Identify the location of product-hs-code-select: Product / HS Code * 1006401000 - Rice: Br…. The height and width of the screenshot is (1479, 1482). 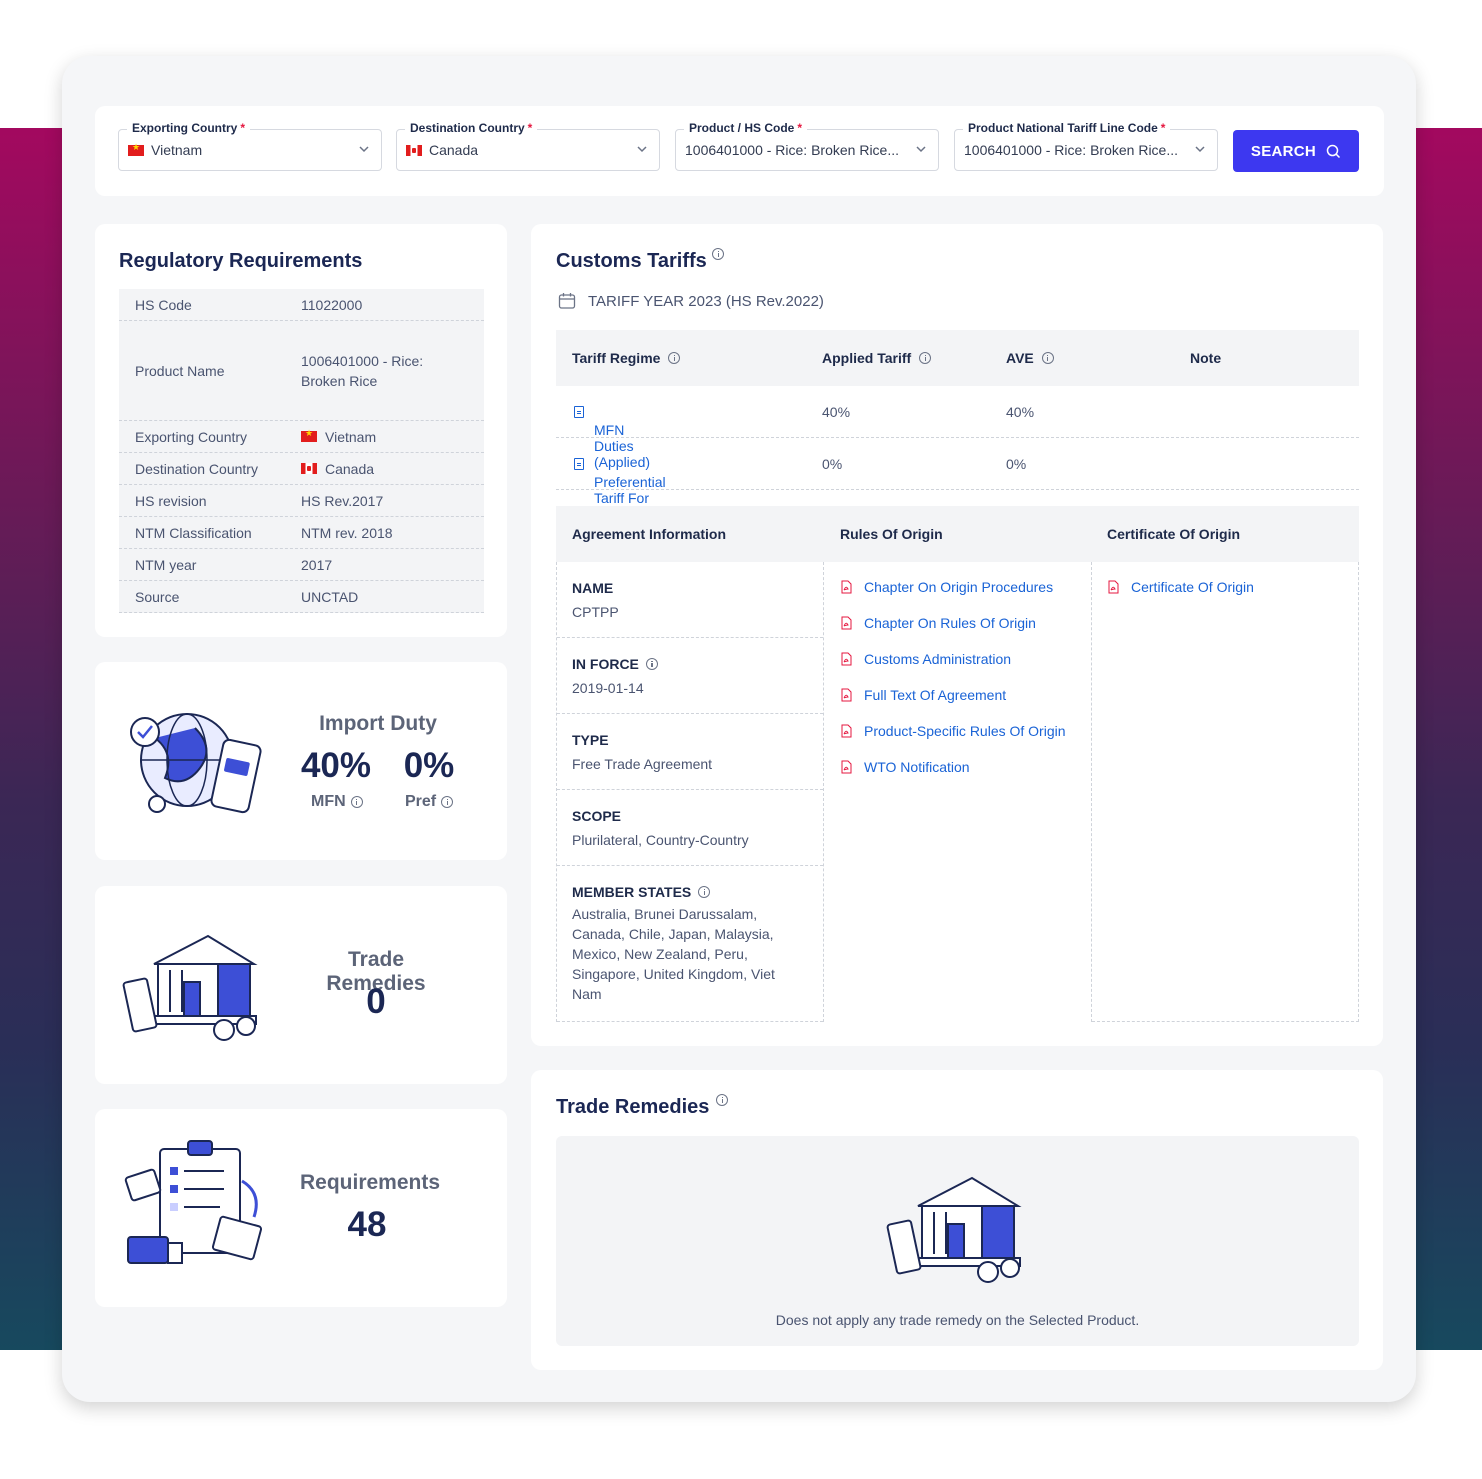
(807, 146).